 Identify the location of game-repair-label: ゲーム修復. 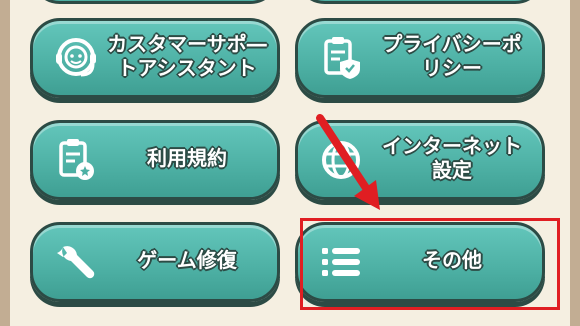
(187, 260).